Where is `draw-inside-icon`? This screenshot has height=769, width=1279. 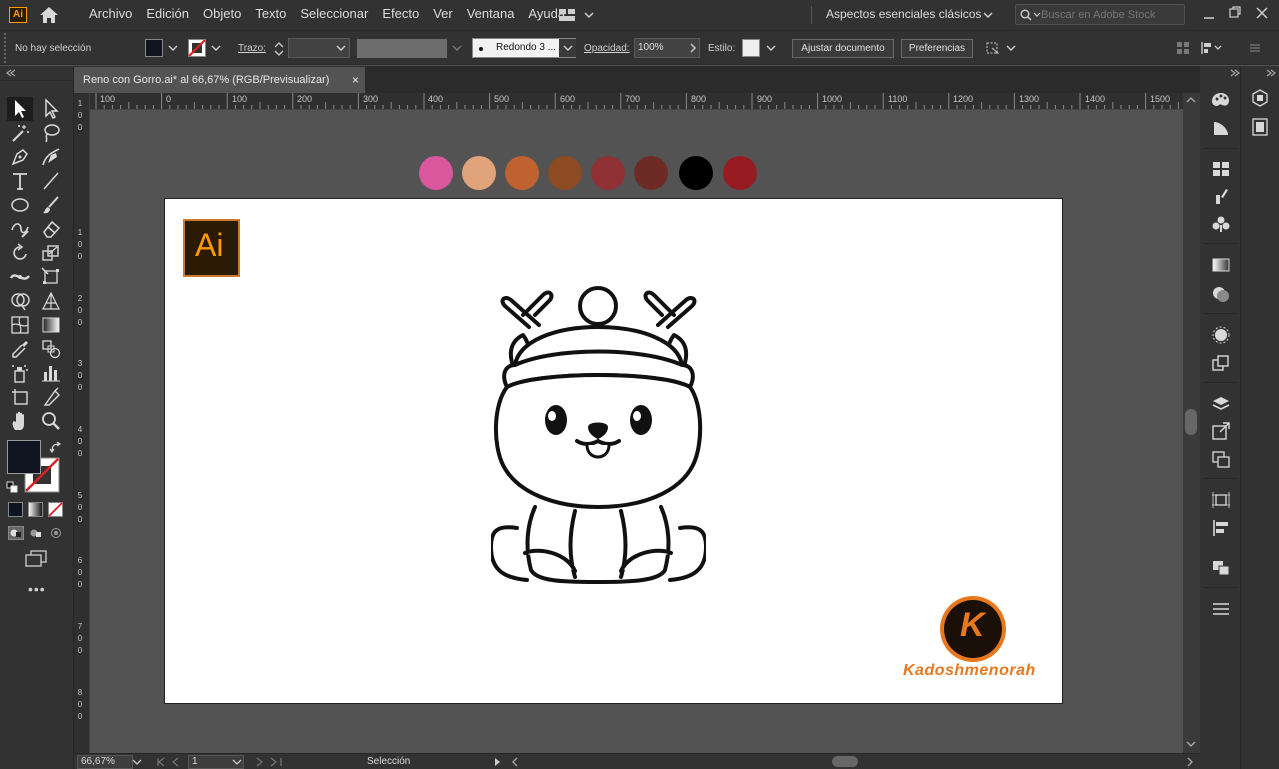 draw-inside-icon is located at coordinates (56, 533).